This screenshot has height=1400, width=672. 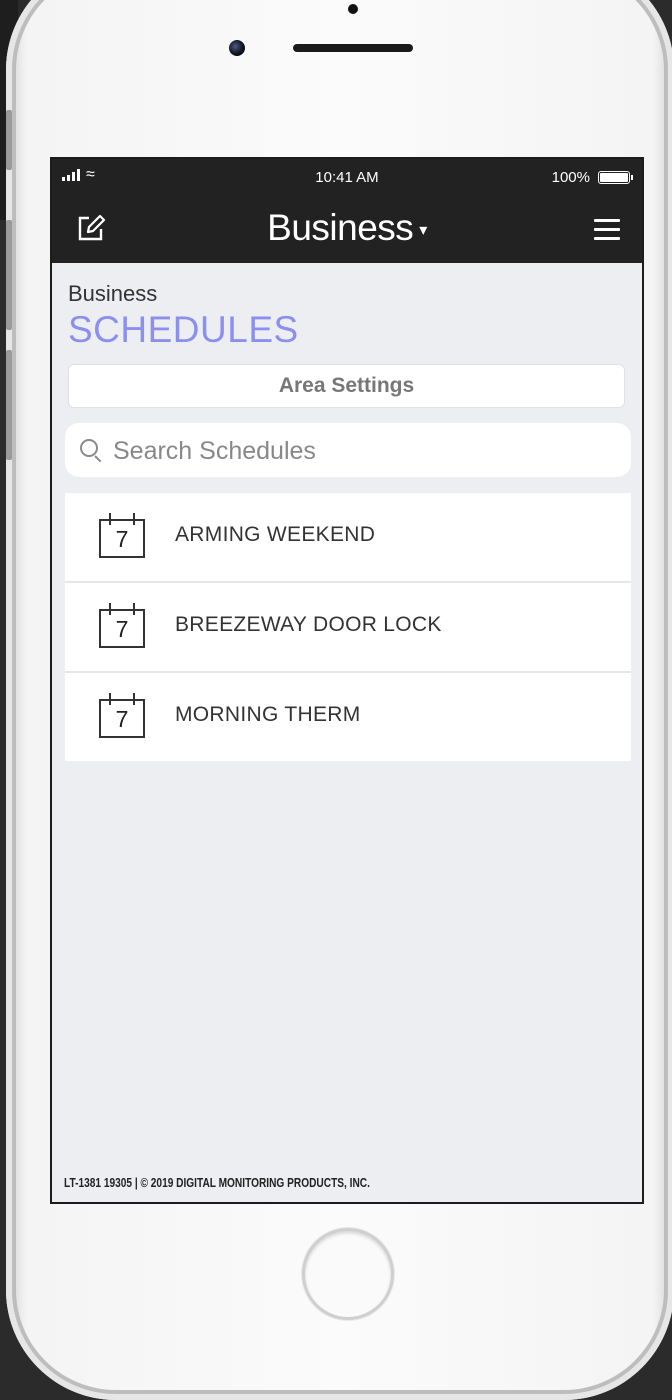 I want to click on chevron-down-icon: ▾, so click(x=423, y=231).